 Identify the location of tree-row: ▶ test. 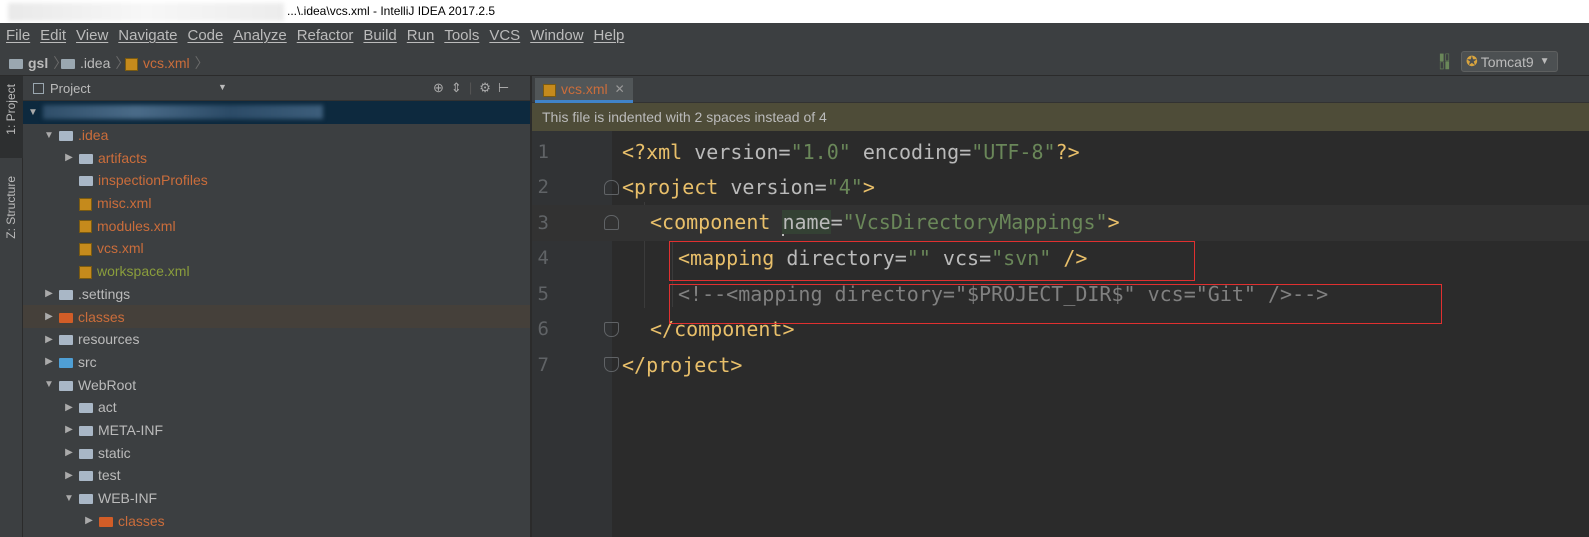
(276, 475).